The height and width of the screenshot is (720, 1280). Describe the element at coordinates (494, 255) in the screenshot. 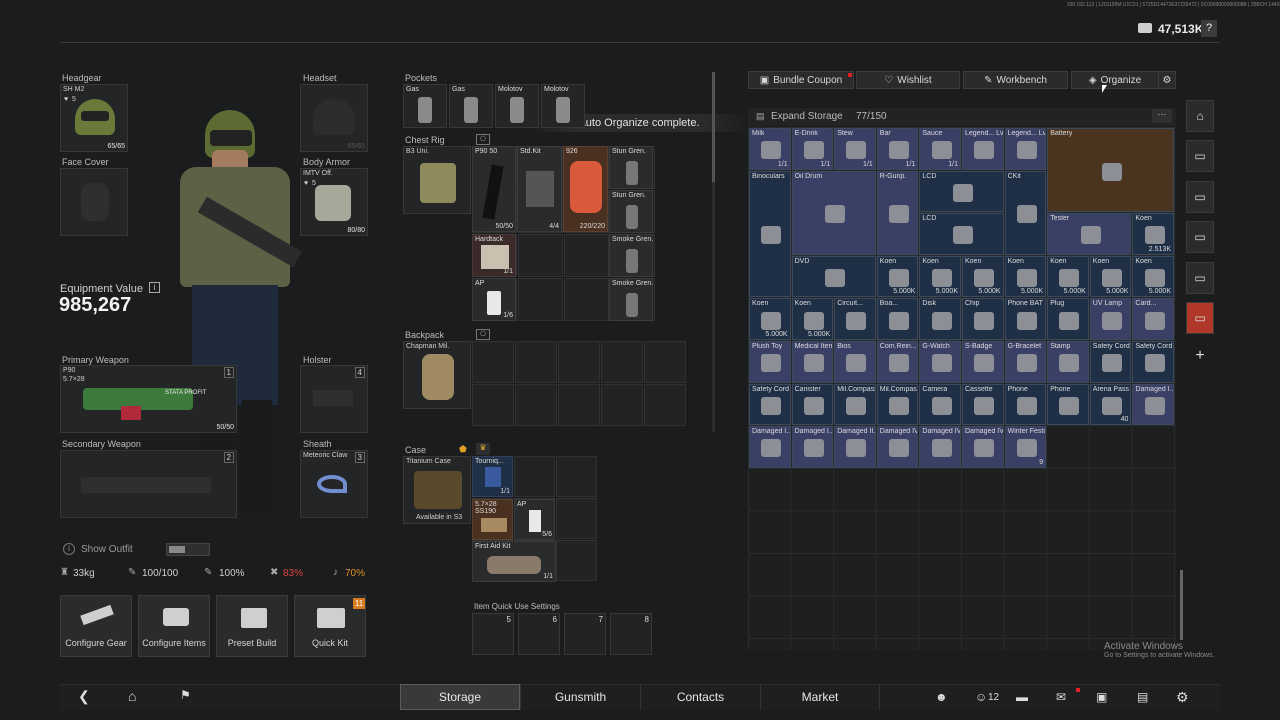

I see `hardtack-item: Hardtack 1/1` at that location.